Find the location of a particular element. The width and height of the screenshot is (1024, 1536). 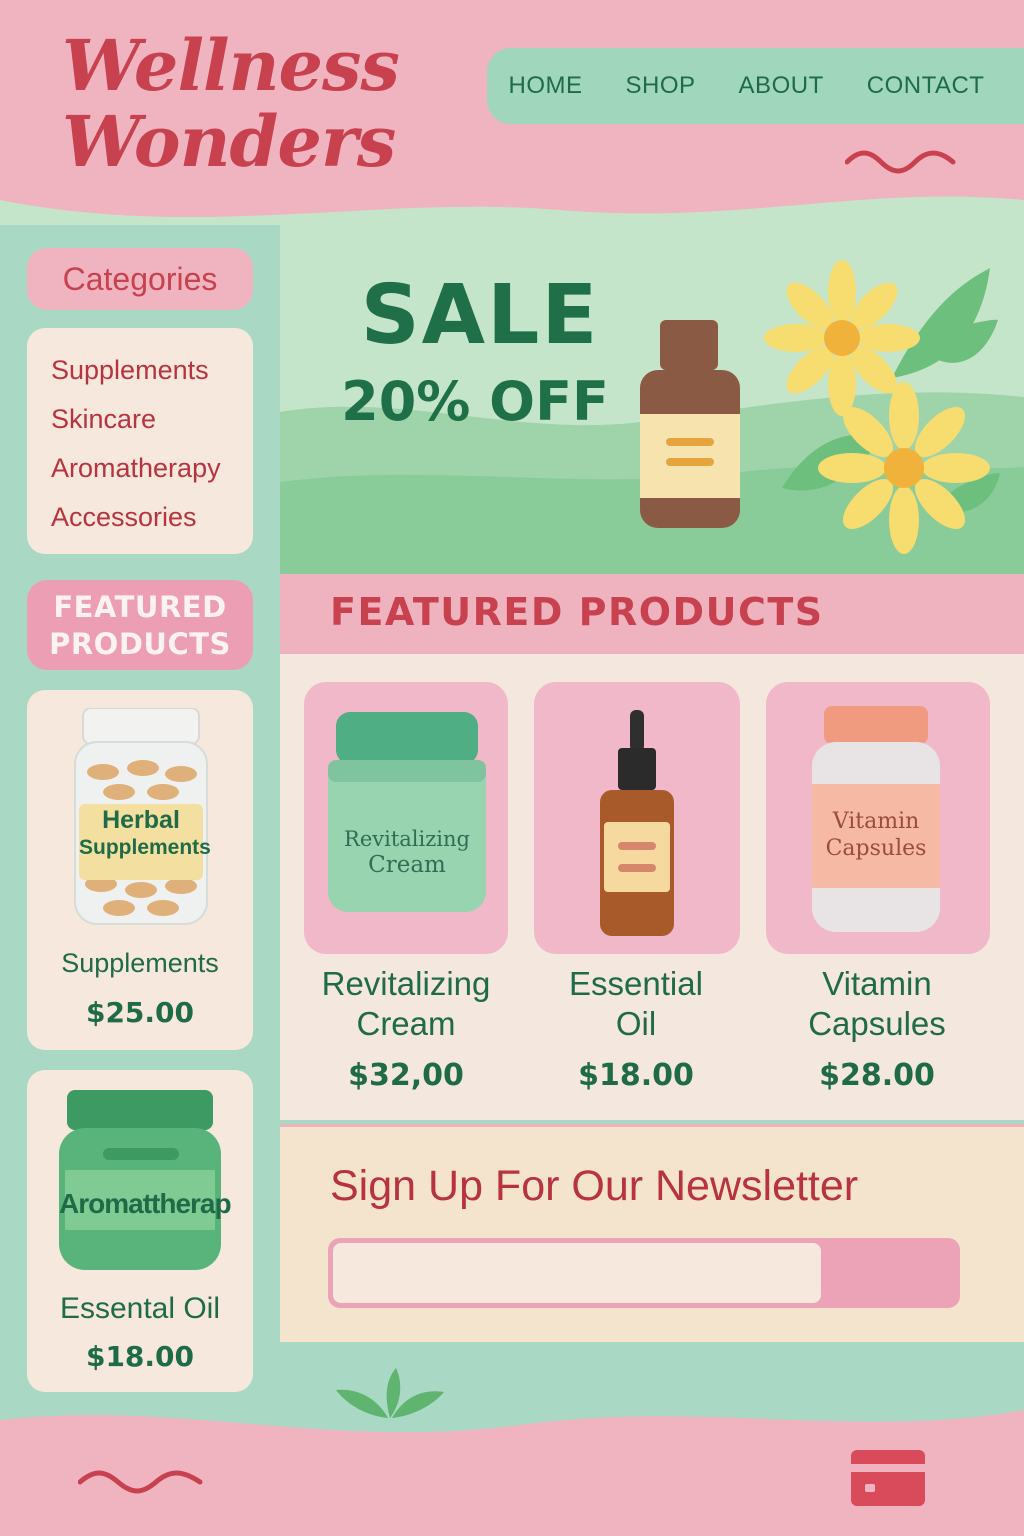

sale-subtitle: 20% OFF is located at coordinates (475, 401).